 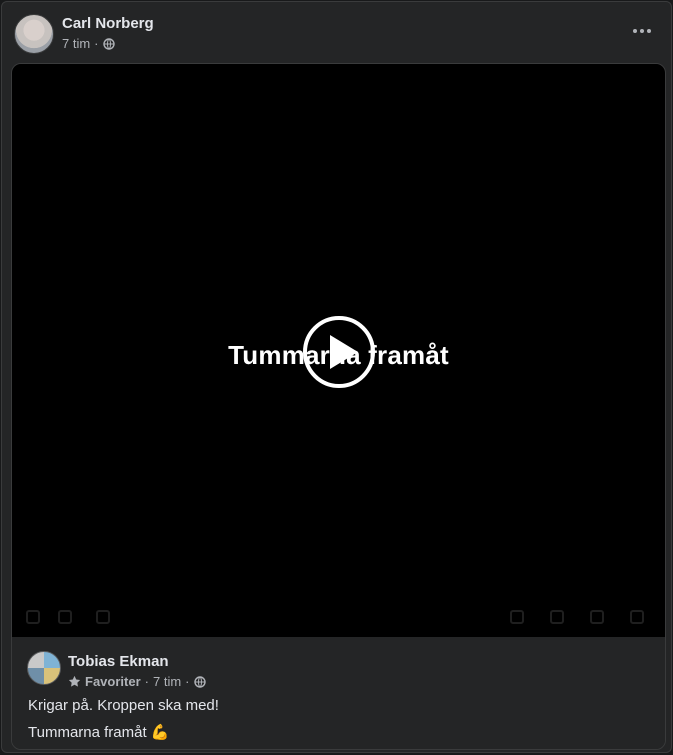 I want to click on author-avatar, so click(x=34, y=34).